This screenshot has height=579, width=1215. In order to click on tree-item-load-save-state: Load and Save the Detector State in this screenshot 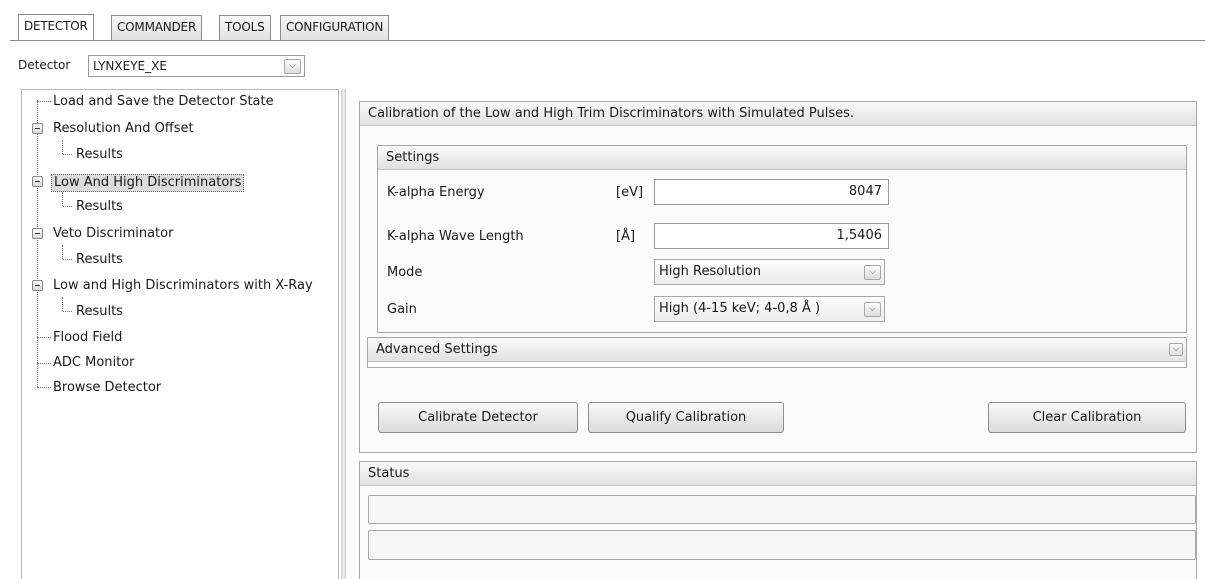, I will do `click(163, 102)`.